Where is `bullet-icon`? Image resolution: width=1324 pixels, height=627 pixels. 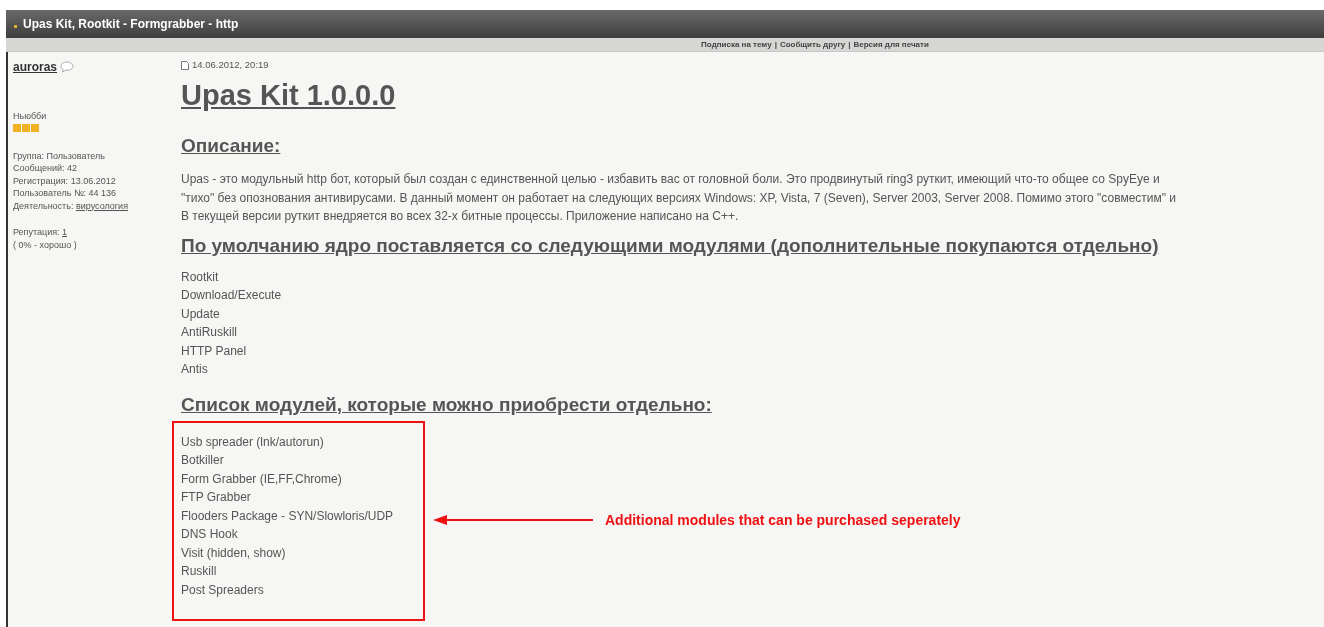
bullet-icon is located at coordinates (15, 26).